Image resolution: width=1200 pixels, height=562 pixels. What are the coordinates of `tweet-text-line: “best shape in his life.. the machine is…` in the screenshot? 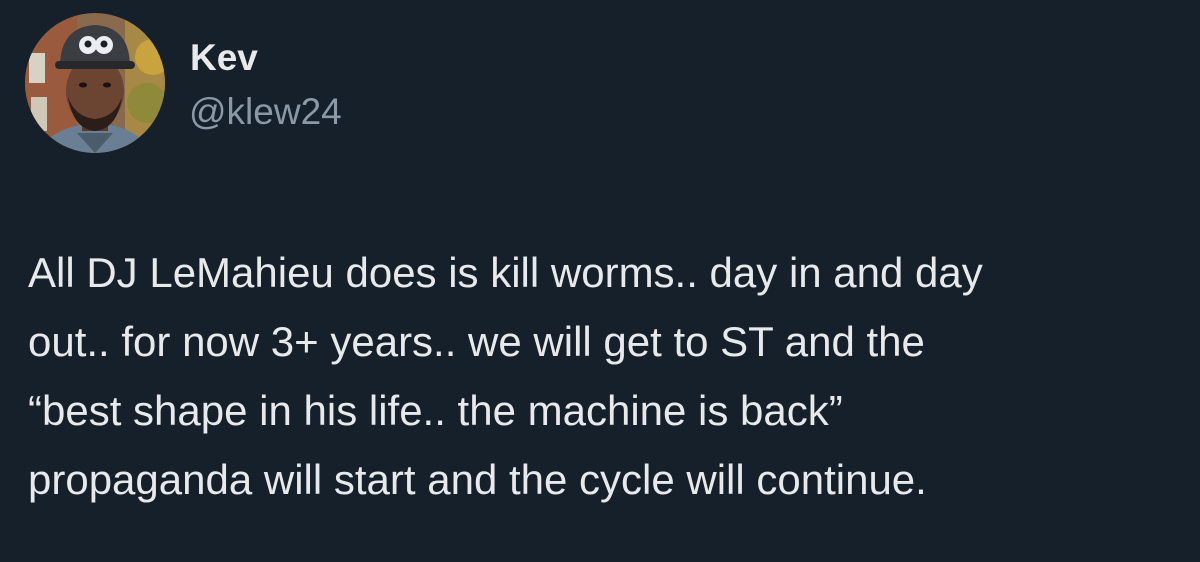 It's located at (435, 410).